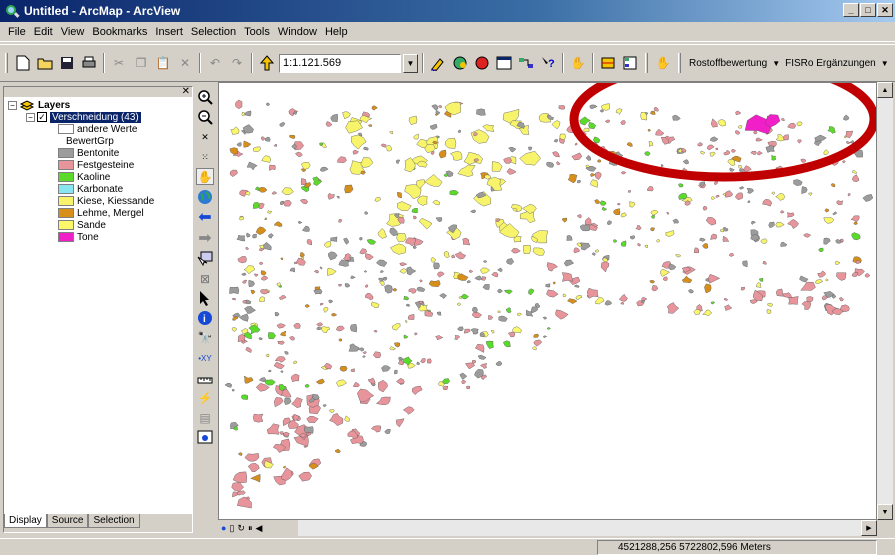  What do you see at coordinates (45, 63) in the screenshot?
I see `open-folder-icon` at bounding box center [45, 63].